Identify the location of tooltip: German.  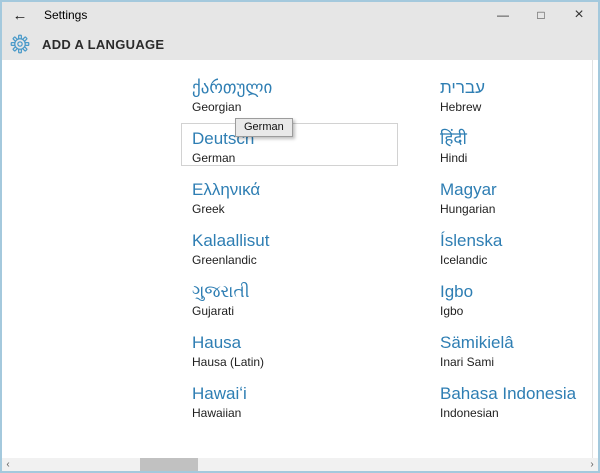
(264, 127).